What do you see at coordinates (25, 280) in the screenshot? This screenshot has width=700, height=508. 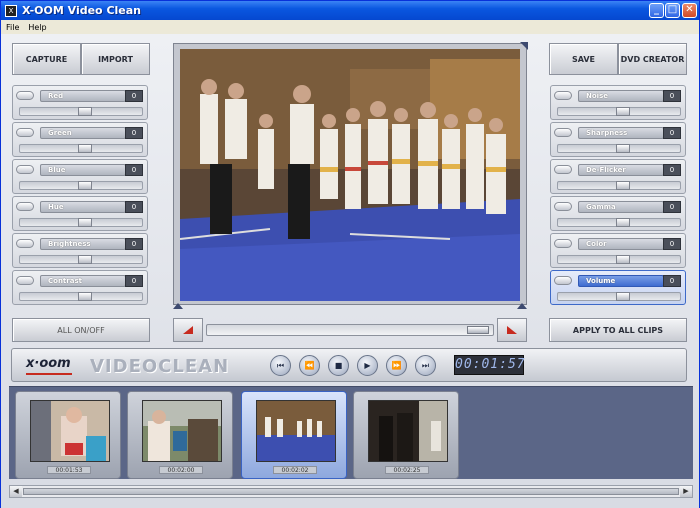 I see `contrast-toggle` at bounding box center [25, 280].